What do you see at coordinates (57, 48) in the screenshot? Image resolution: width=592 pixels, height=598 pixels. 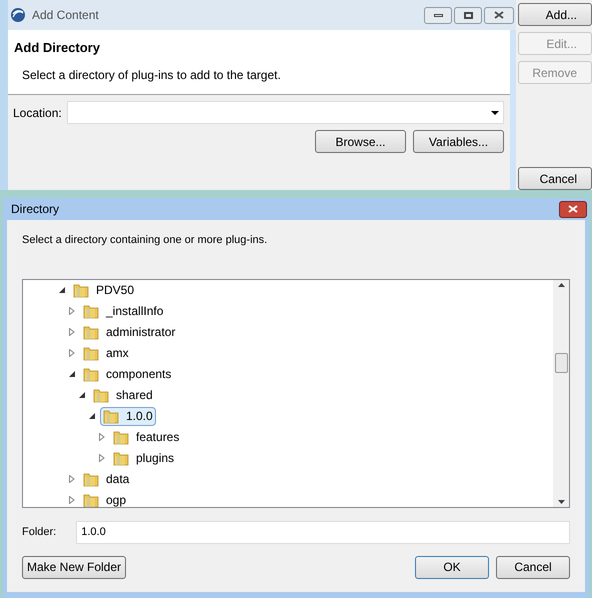 I see `page-heading: Add Directory` at bounding box center [57, 48].